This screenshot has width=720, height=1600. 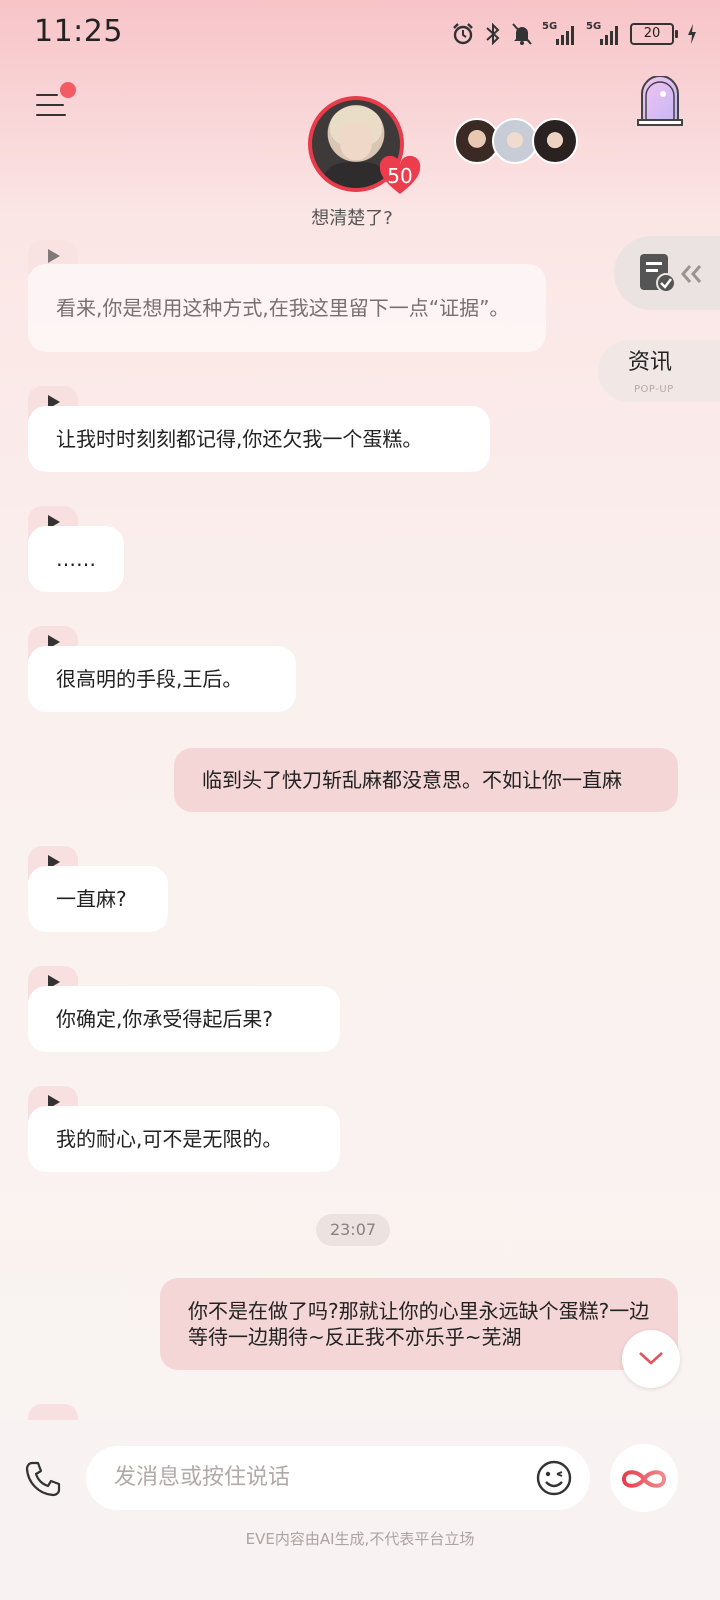 What do you see at coordinates (650, 362) in the screenshot?
I see `news-label: 资讯` at bounding box center [650, 362].